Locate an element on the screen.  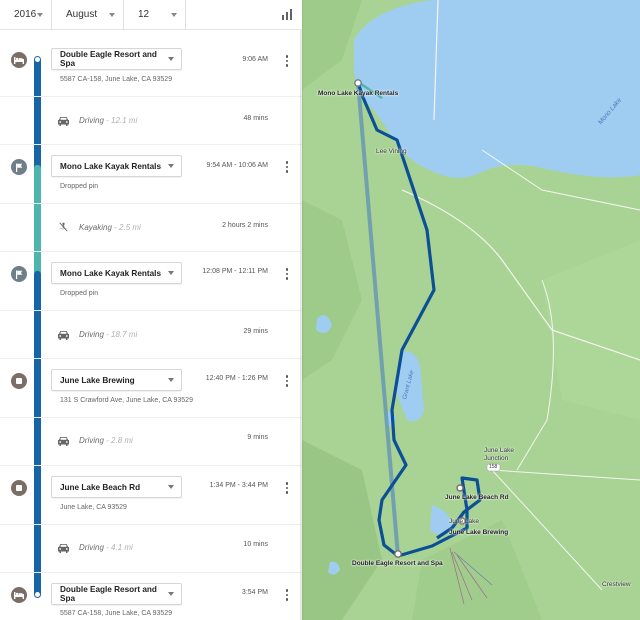
activity-row: Driving - 18.7 mi 29 mins is located at coordinates (151, 335).